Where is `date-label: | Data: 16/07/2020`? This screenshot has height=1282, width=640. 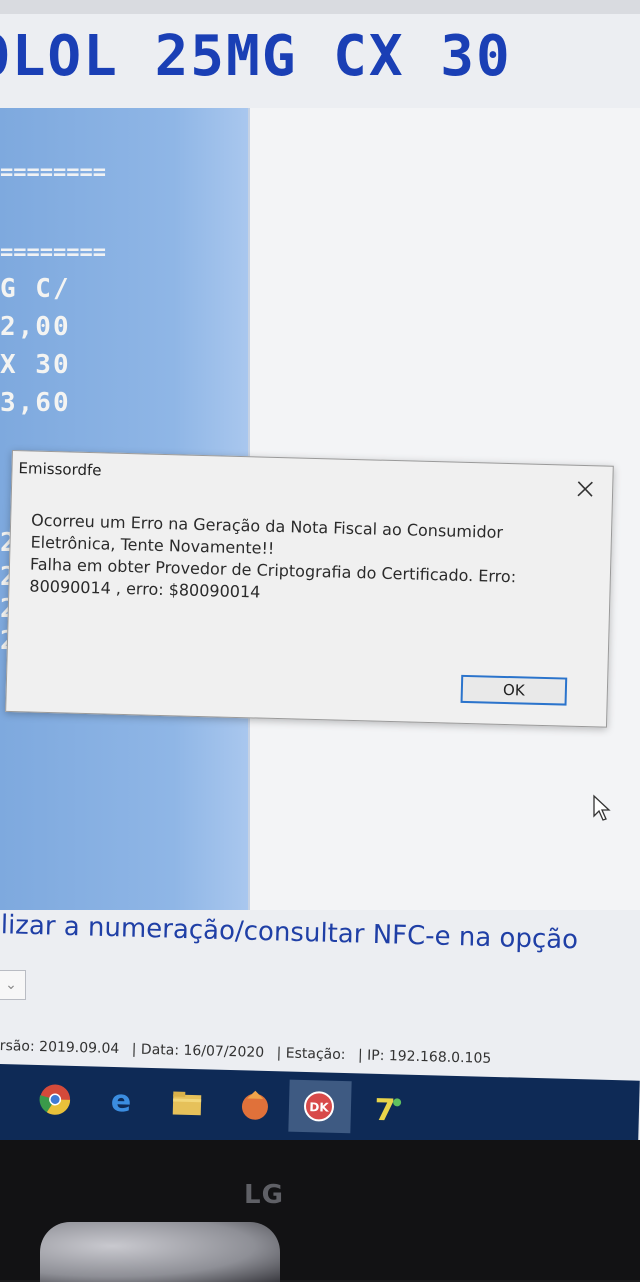
date-label: | Data: 16/07/2020 is located at coordinates (198, 1051).